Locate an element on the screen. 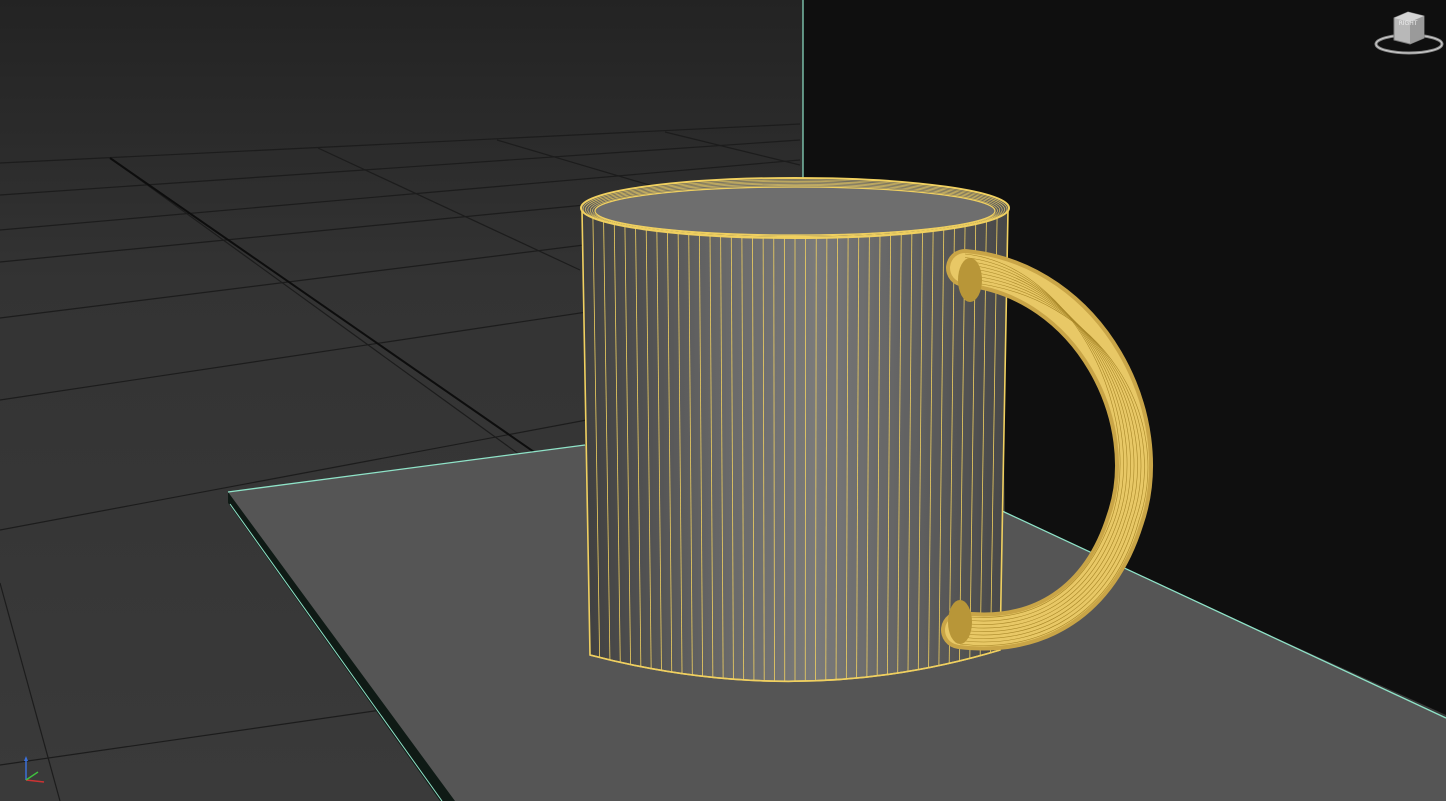 Image resolution: width=1446 pixels, height=801 pixels. viewcube-icon is located at coordinates (1409, 33).